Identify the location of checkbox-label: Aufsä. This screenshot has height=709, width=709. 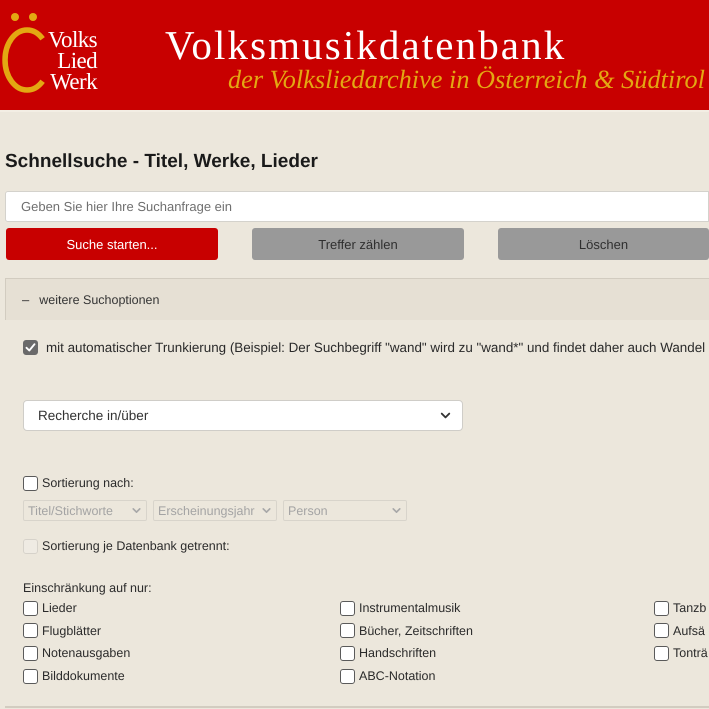
(689, 631).